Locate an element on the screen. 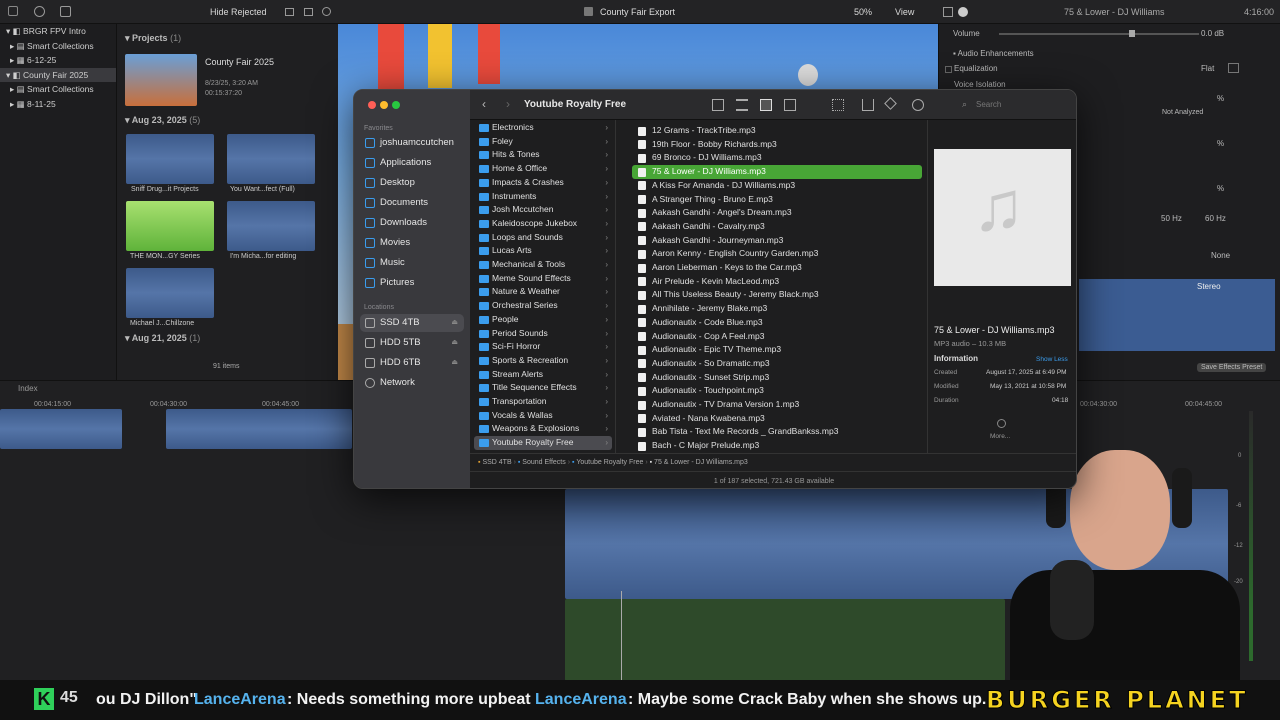 The width and height of the screenshot is (1280, 720). folder-row: People › is located at coordinates (543, 320).